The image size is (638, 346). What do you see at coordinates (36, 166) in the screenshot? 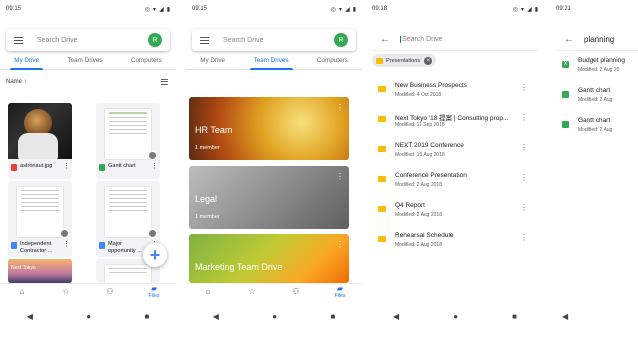
I see `file-name: astronaut.jpg` at bounding box center [36, 166].